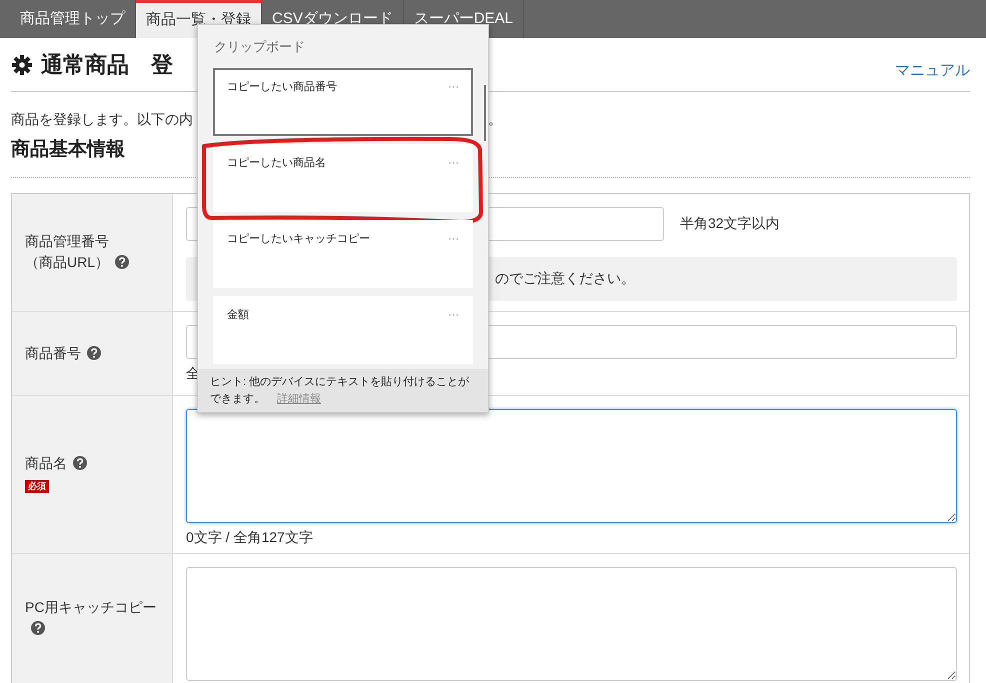  Describe the element at coordinates (259, 46) in the screenshot. I see `panel-title: クリップボード` at that location.